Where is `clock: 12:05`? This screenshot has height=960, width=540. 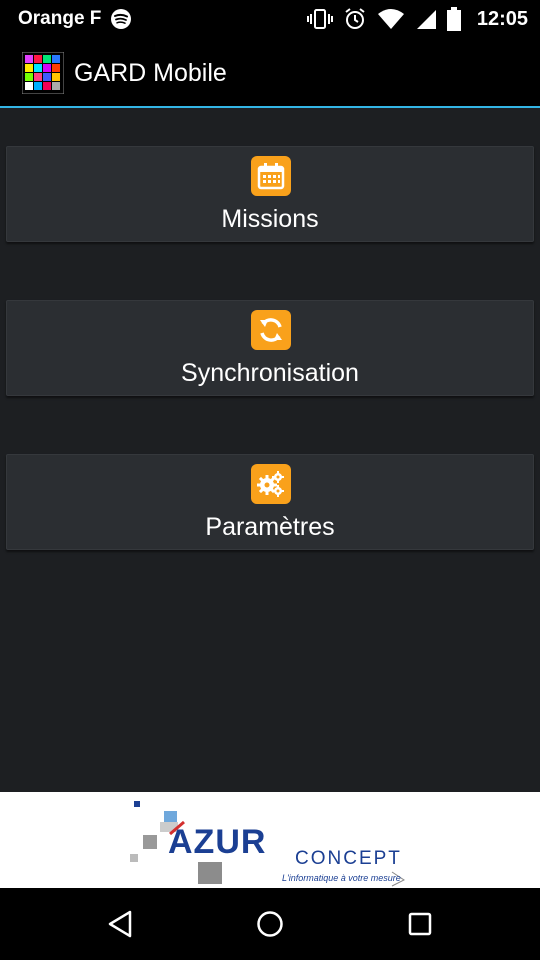
clock: 12:05 is located at coordinates (502, 18).